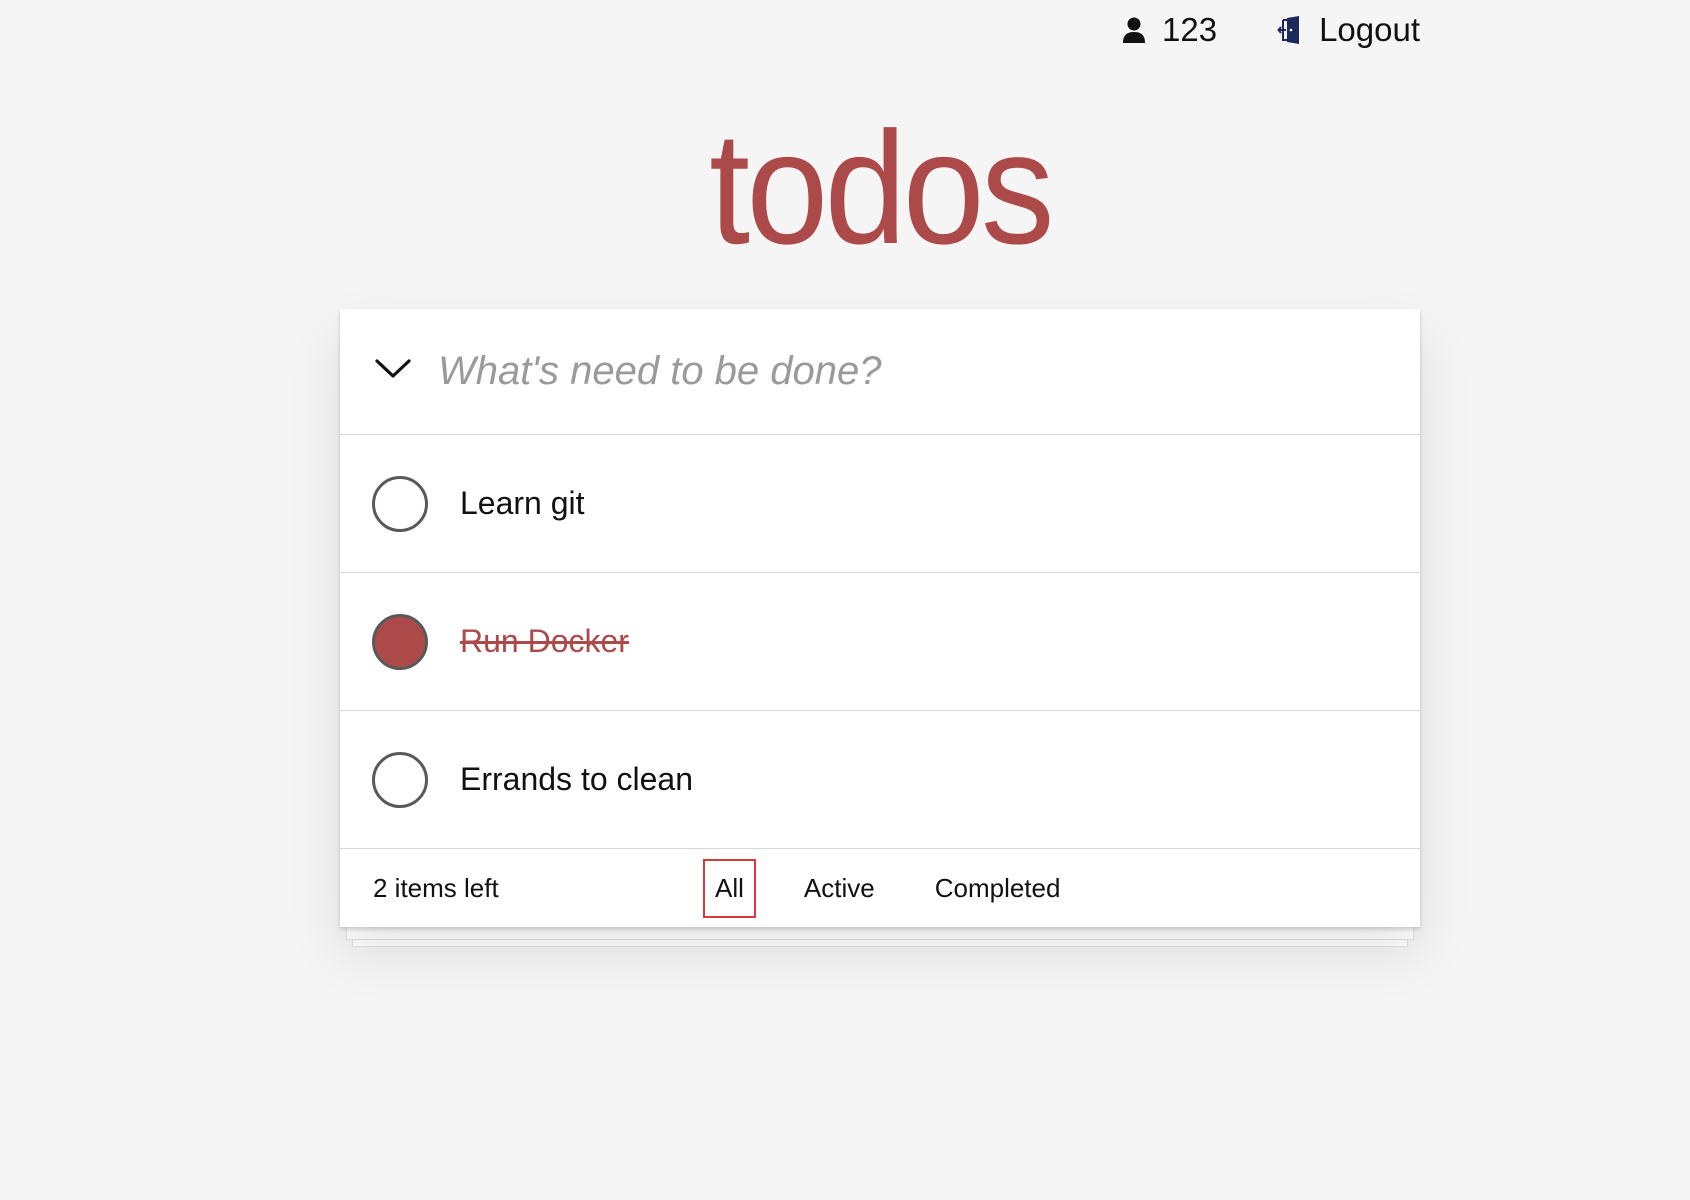  What do you see at coordinates (839, 888) in the screenshot?
I see `filter-active: Active` at bounding box center [839, 888].